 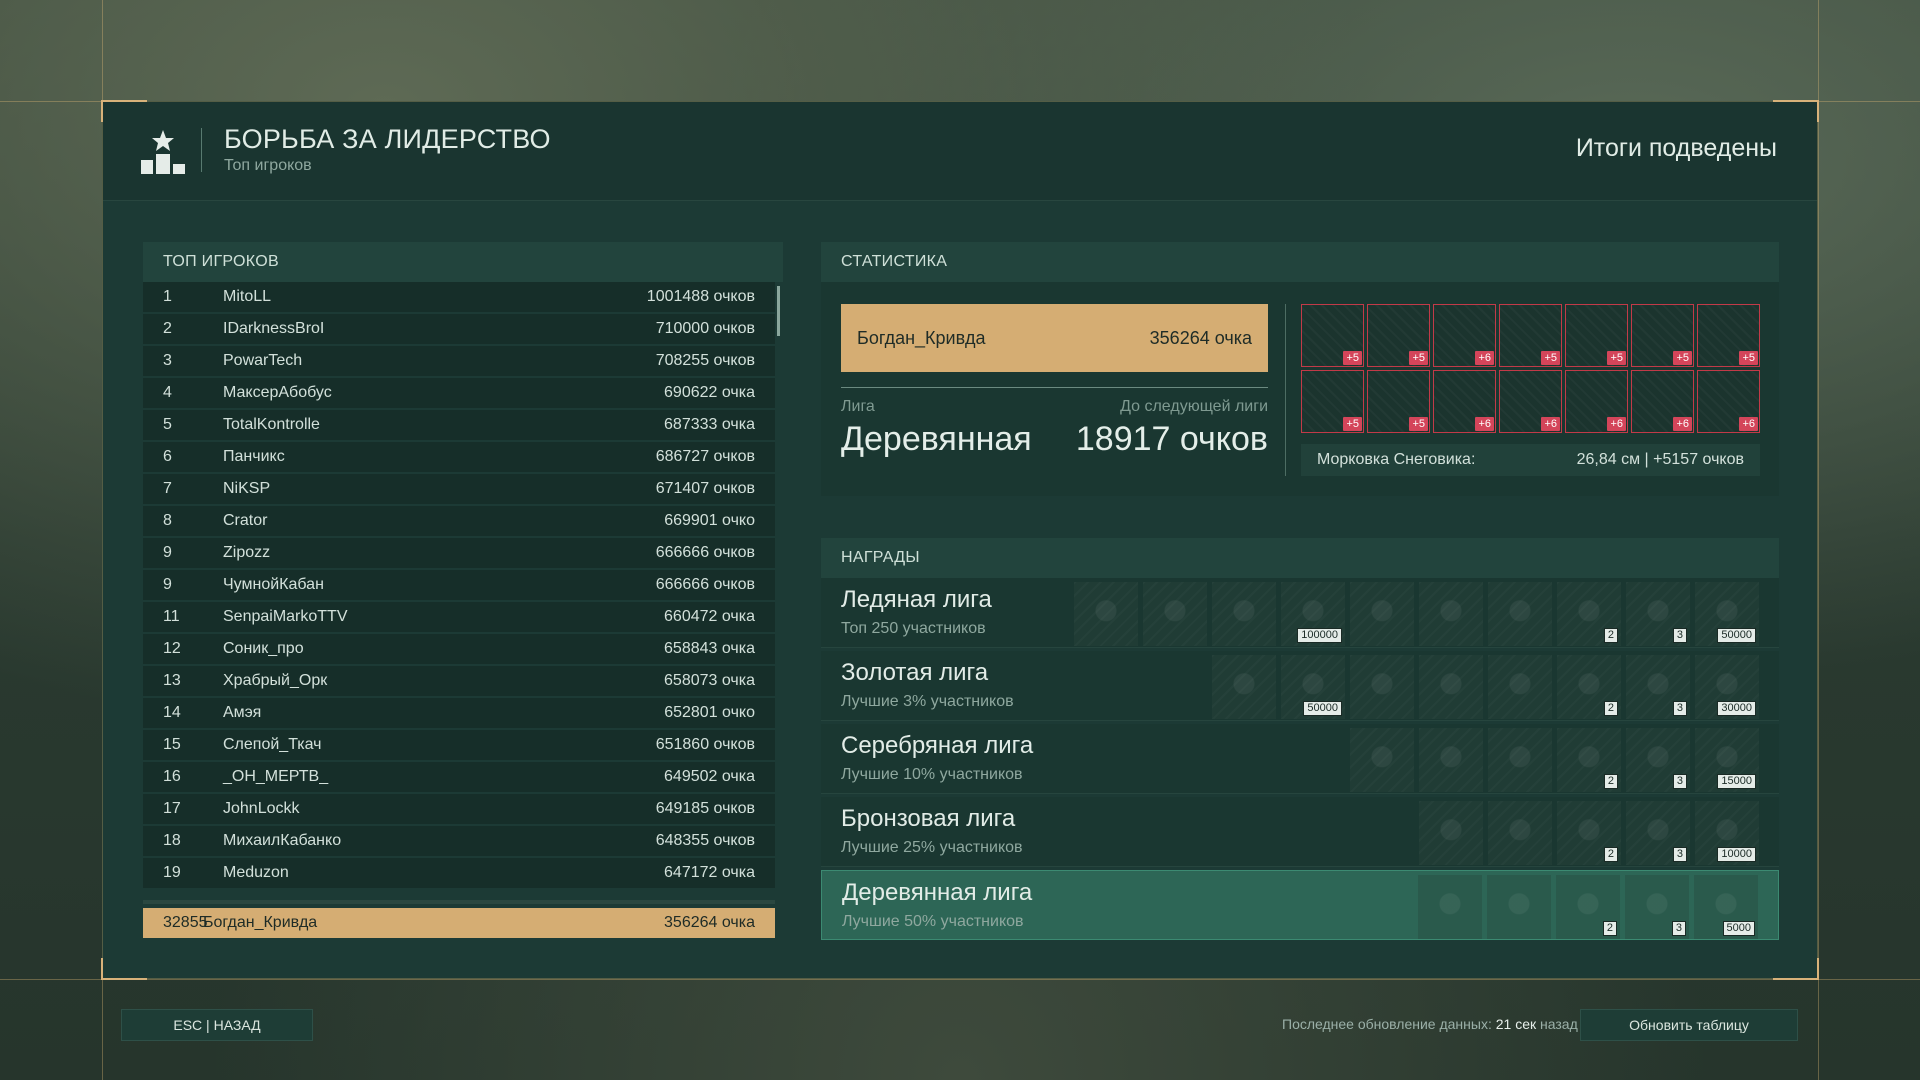 What do you see at coordinates (1726, 907) in the screenshot?
I see `reward-item: 5000` at bounding box center [1726, 907].